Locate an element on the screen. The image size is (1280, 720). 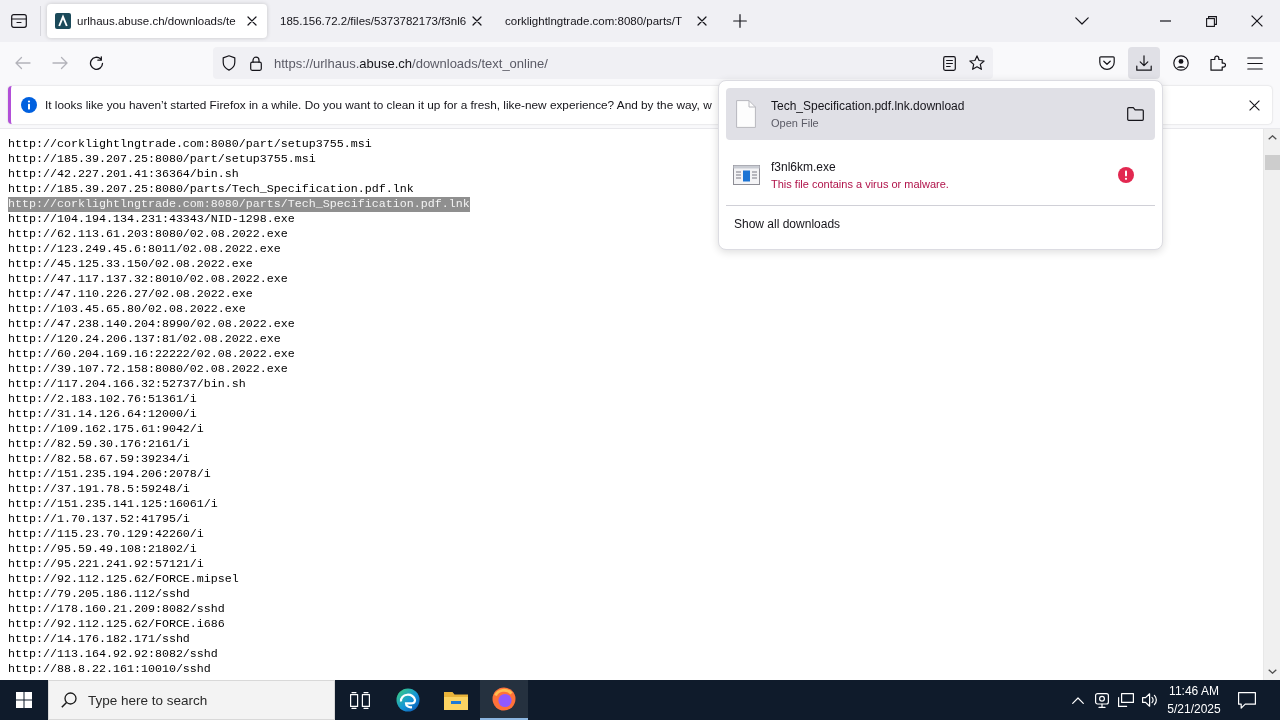
url-text: http://95.221.241.92:57121/i is located at coordinates (106, 564).